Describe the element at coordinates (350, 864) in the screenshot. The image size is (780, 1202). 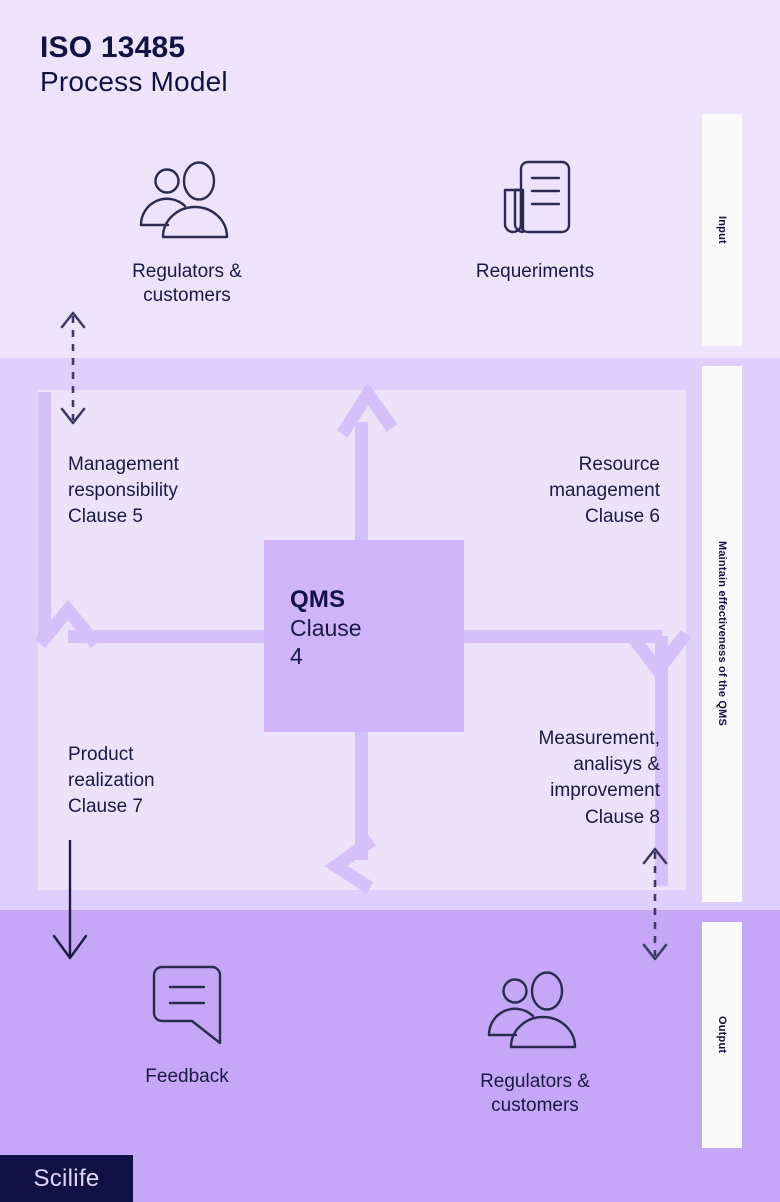
I see `flow-chevron-bottom` at that location.